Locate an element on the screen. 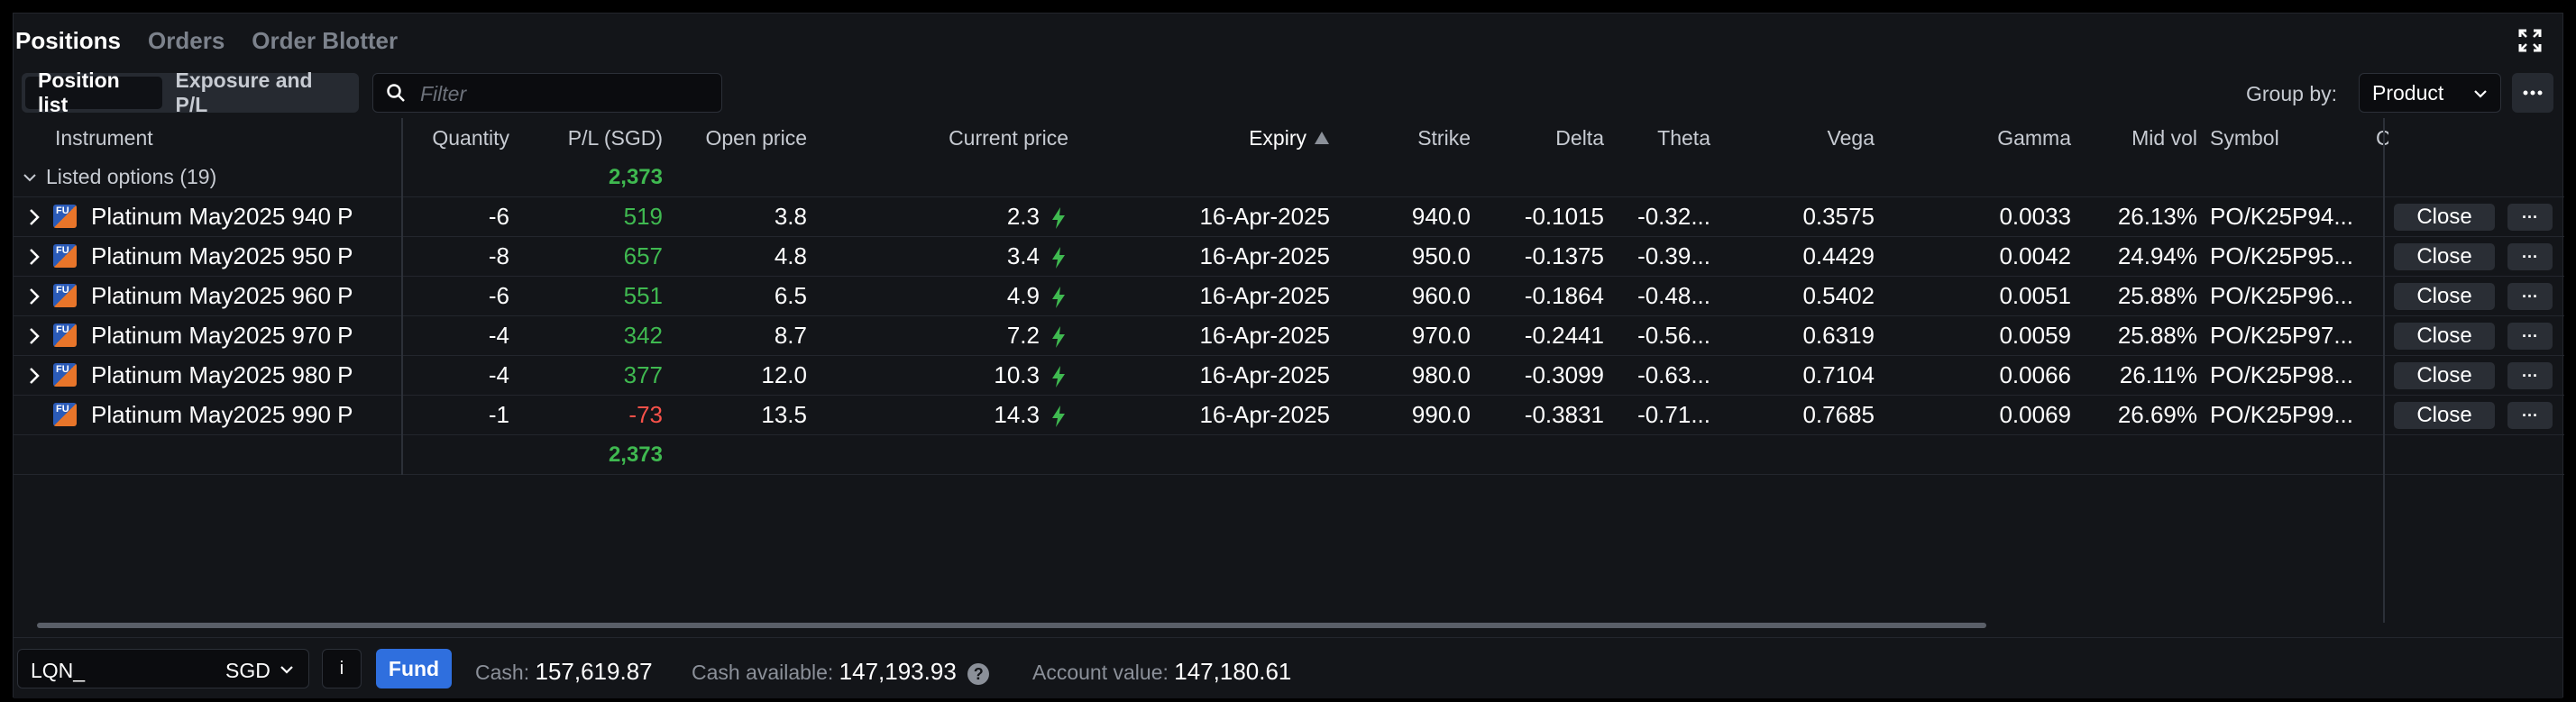 The height and width of the screenshot is (702, 2576). cell-strike: 960.0 is located at coordinates (1441, 295).